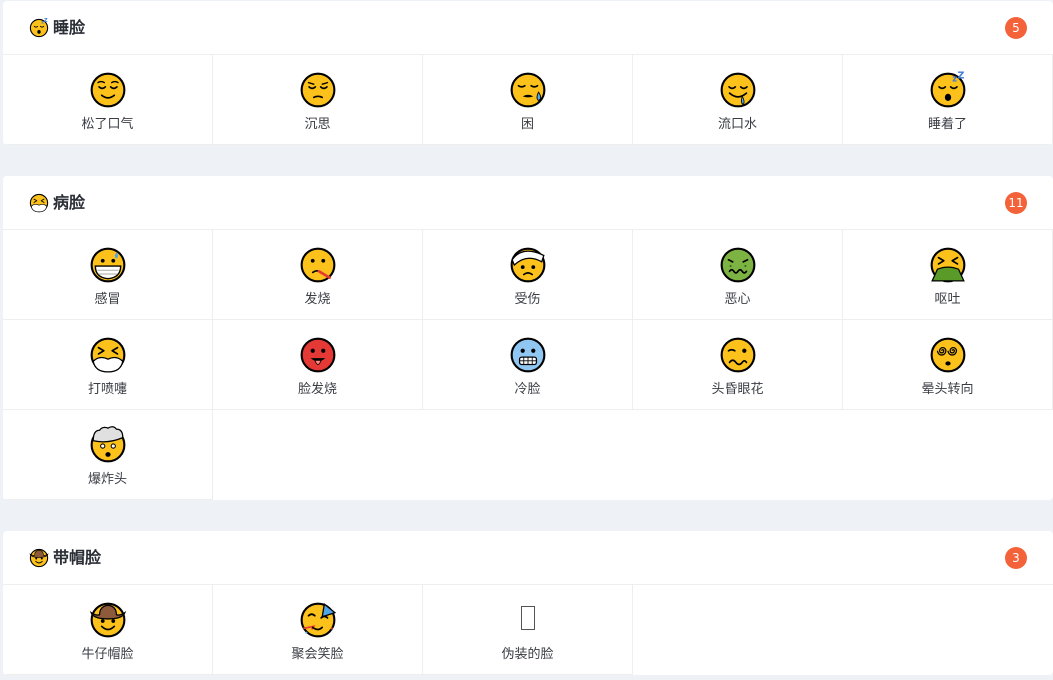  What do you see at coordinates (527, 124) in the screenshot?
I see `emoji-label: 困` at bounding box center [527, 124].